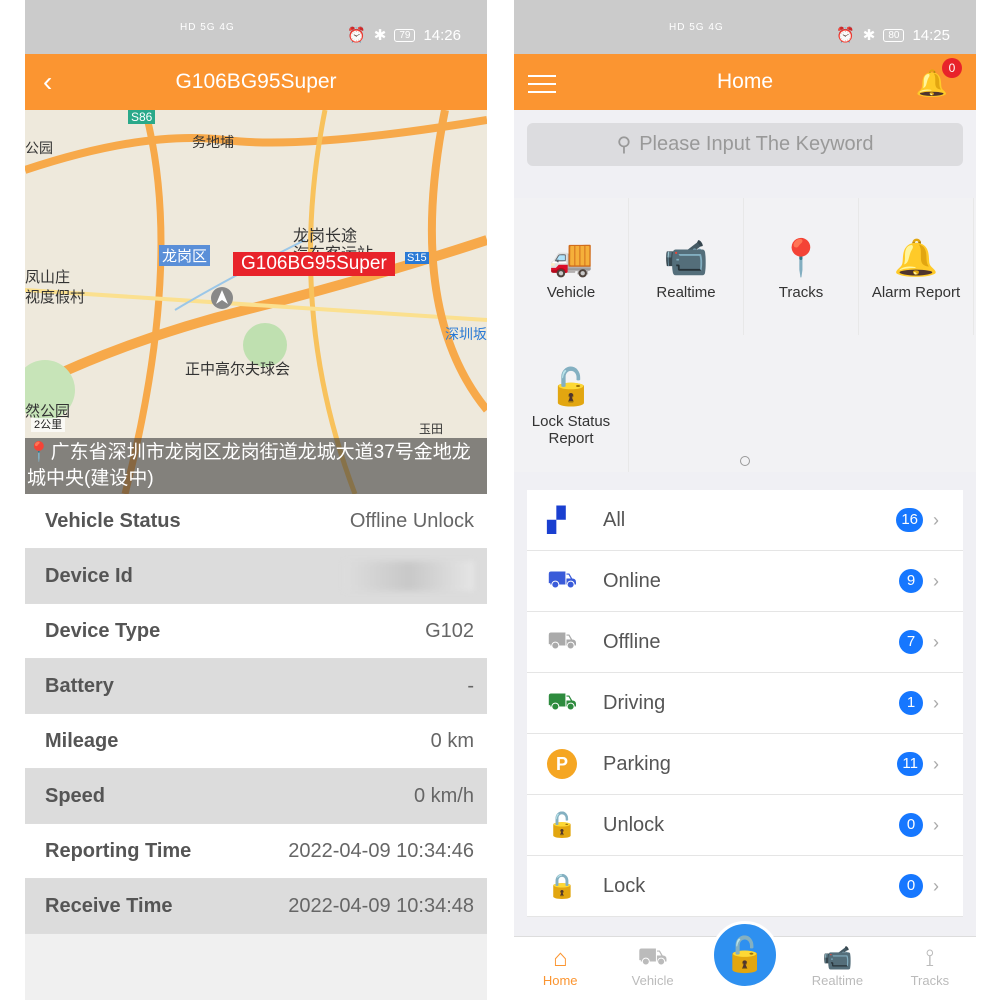 The height and width of the screenshot is (1000, 1000). I want to click on clock: 14:25, so click(931, 35).